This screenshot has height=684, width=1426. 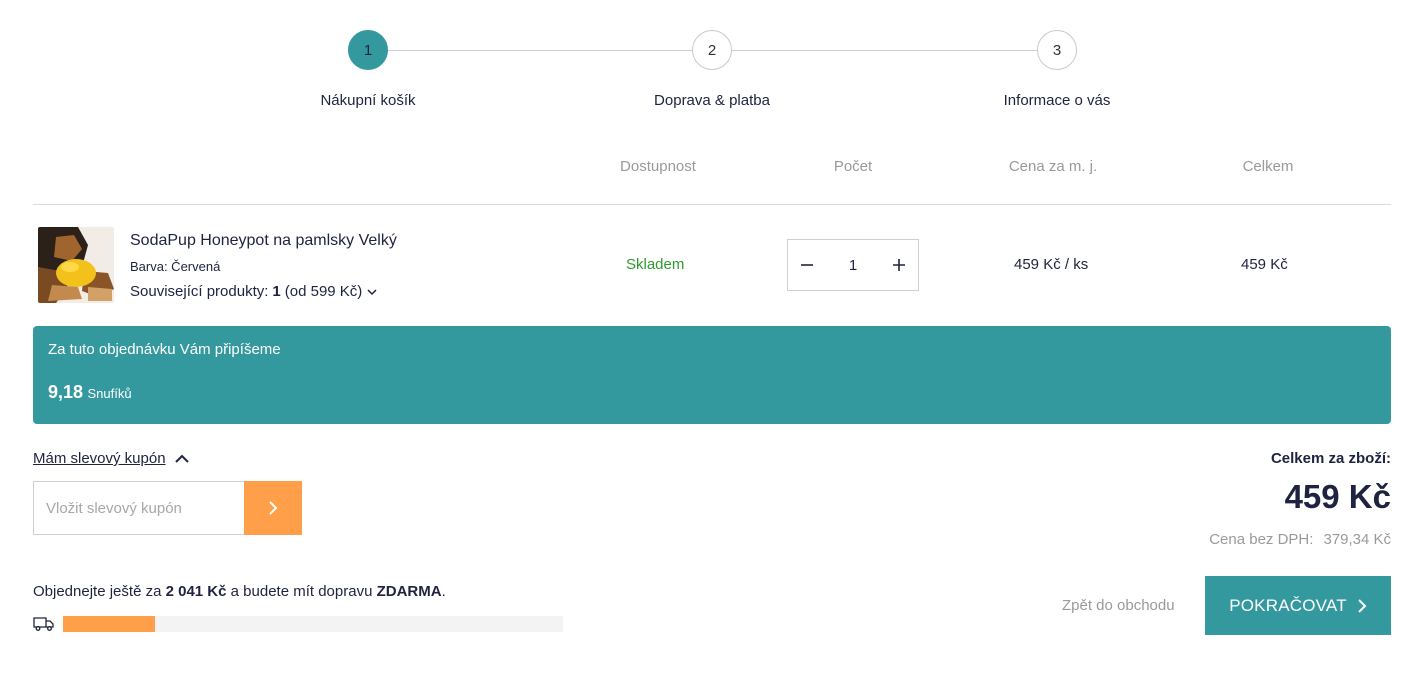 What do you see at coordinates (1118, 605) in the screenshot?
I see `back-to-shop-link: Zpět do obchodu` at bounding box center [1118, 605].